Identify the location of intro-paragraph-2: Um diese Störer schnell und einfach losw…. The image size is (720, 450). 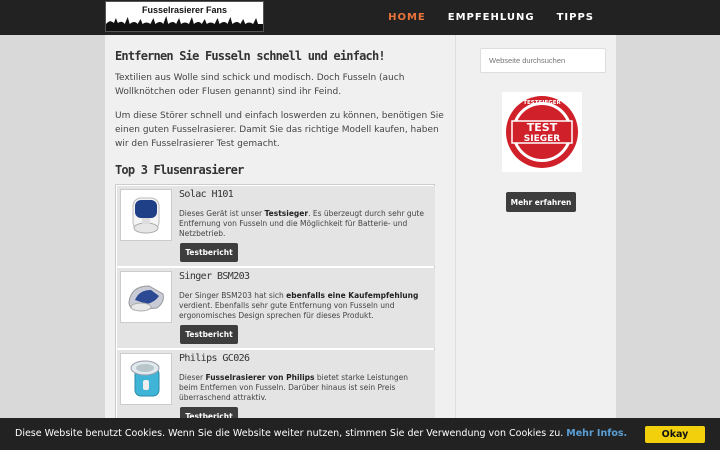
(279, 130).